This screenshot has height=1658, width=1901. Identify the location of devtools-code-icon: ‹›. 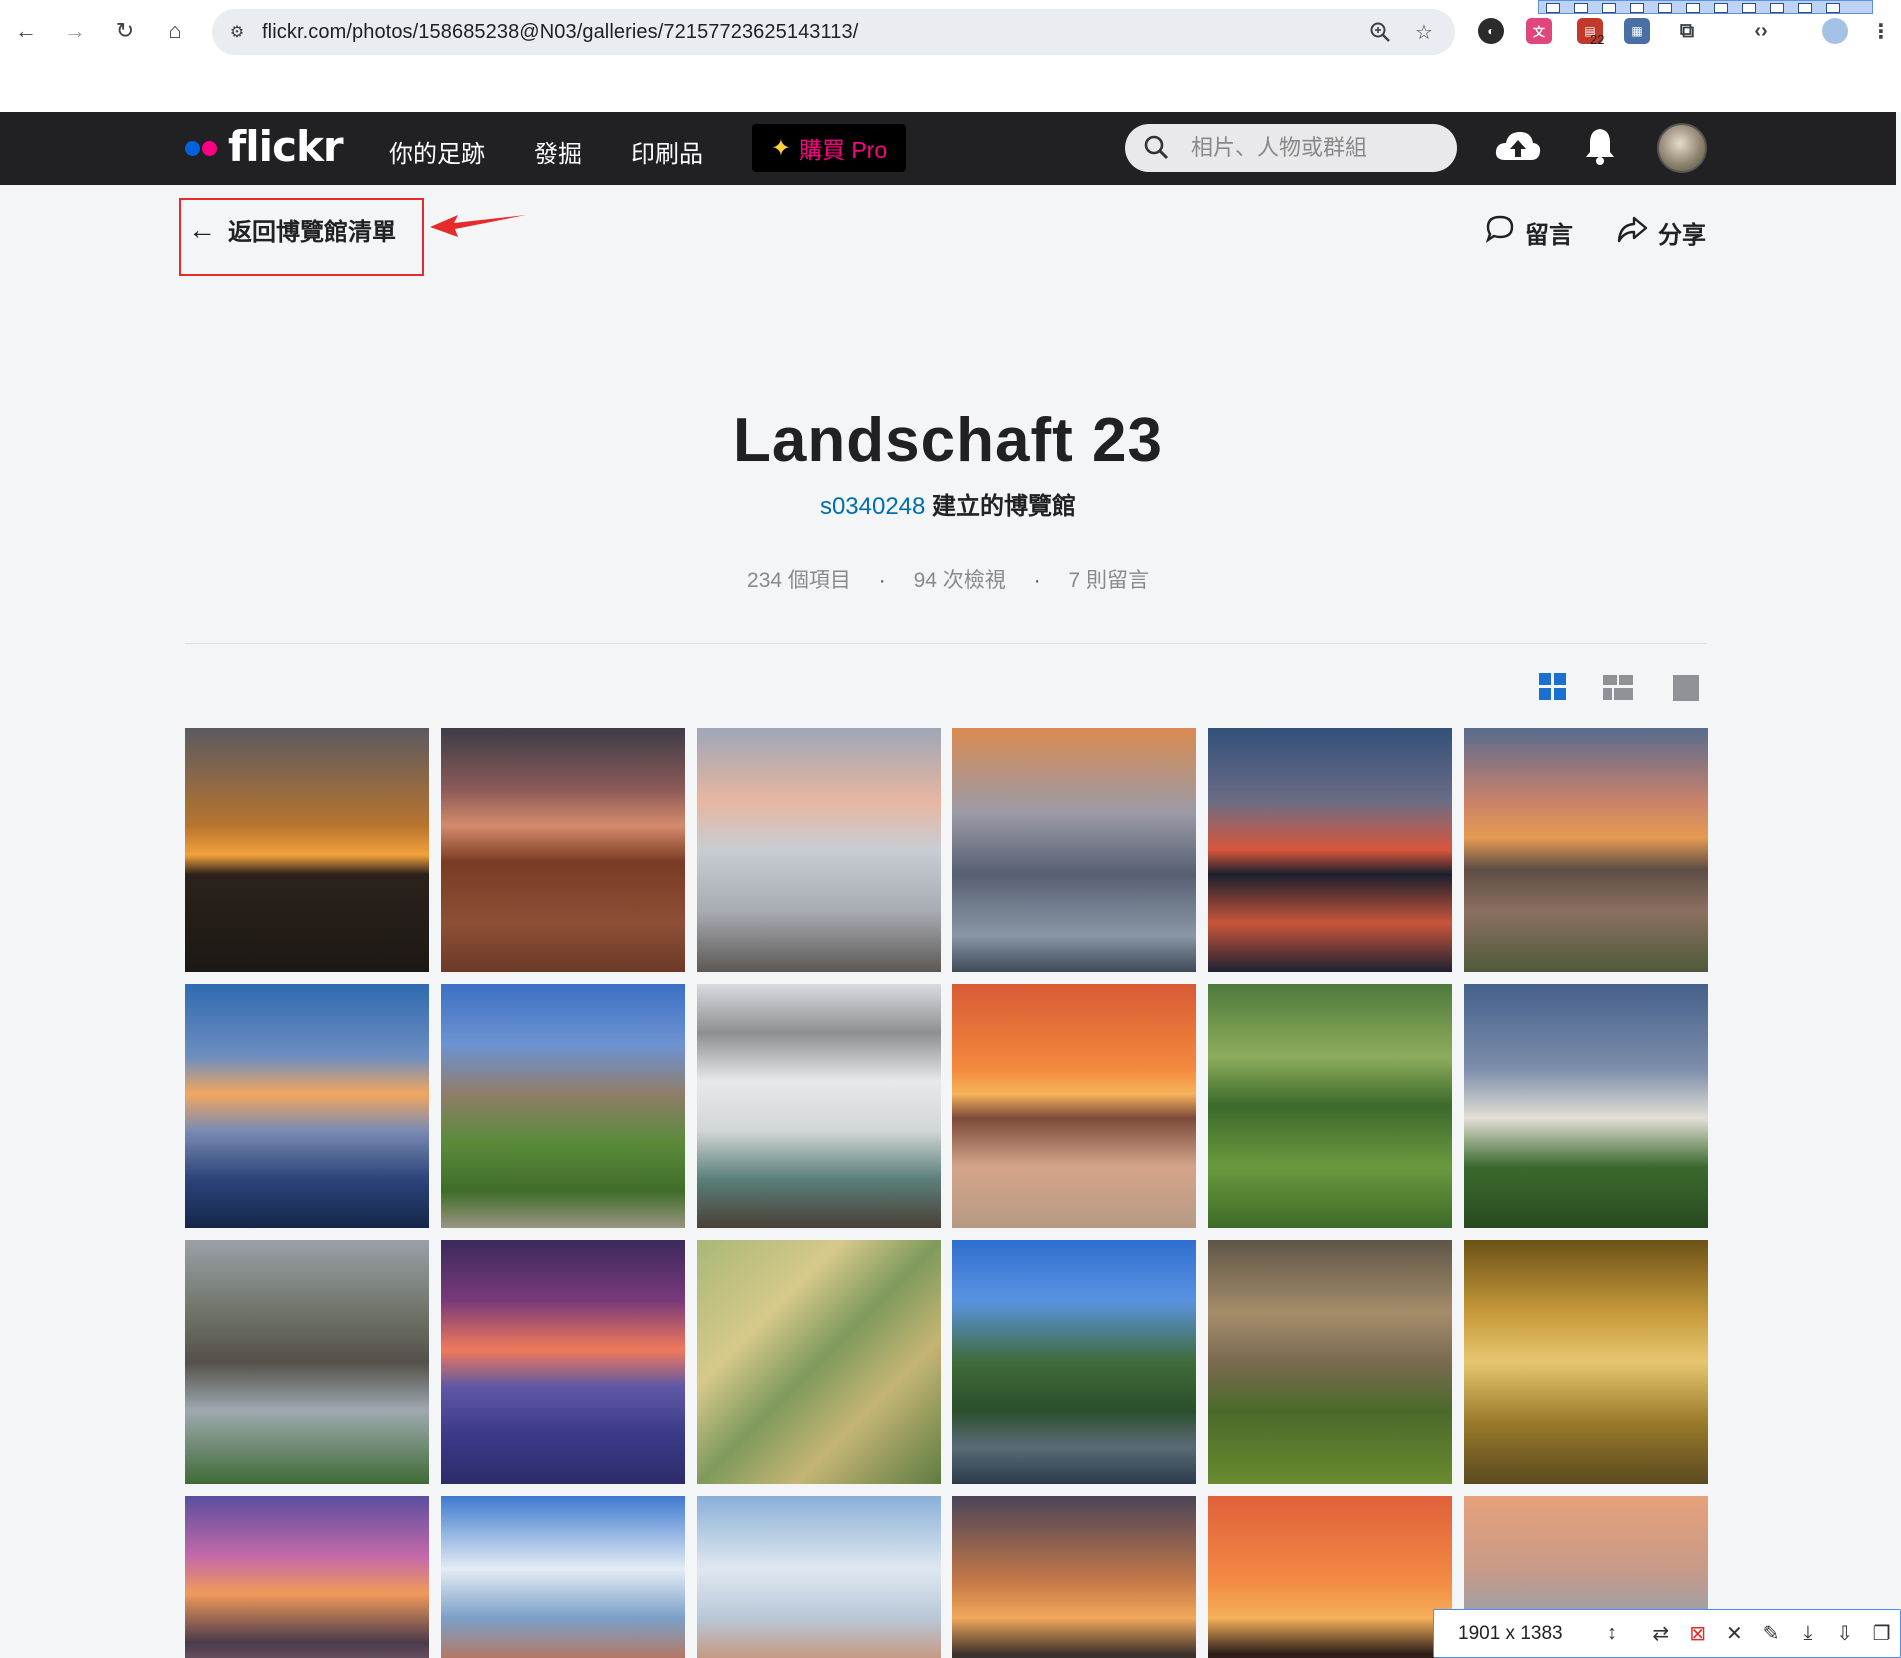
(1761, 31).